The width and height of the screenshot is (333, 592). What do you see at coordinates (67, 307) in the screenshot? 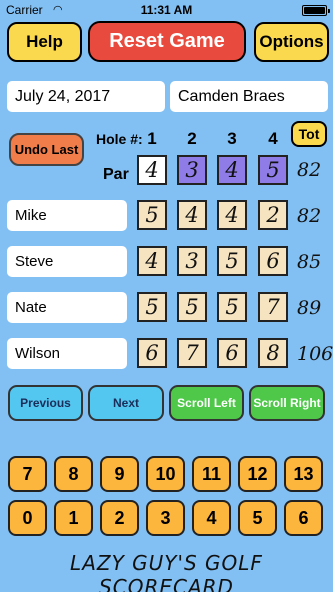
I see `player-name-field: Nate` at bounding box center [67, 307].